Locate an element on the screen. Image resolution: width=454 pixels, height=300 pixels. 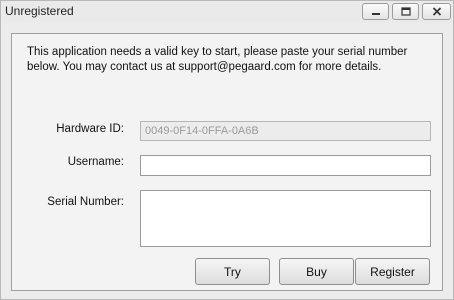
minimize-button is located at coordinates (375, 11).